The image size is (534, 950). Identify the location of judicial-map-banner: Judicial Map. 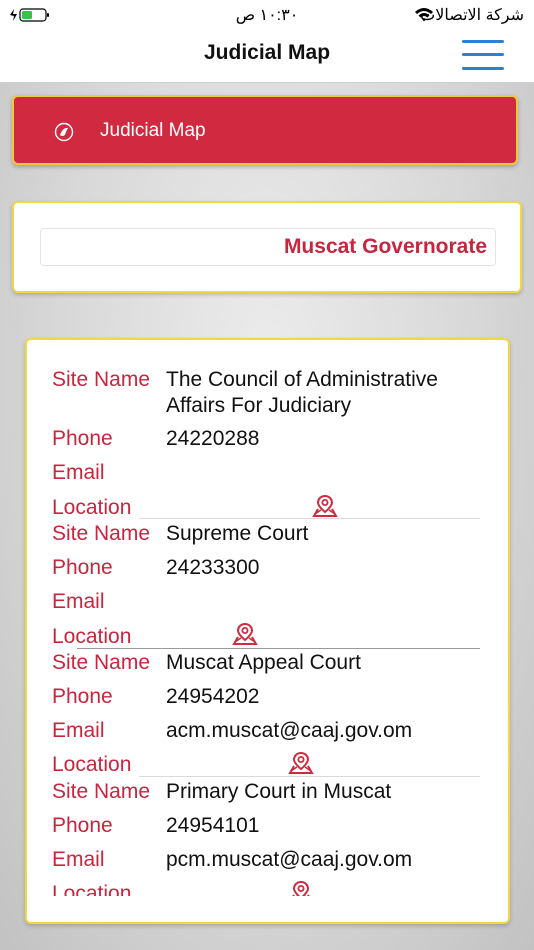
(265, 130).